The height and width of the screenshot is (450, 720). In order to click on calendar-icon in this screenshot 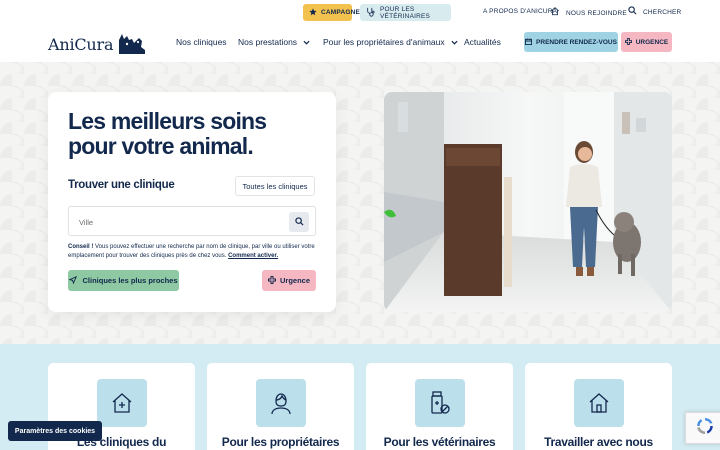, I will do `click(529, 42)`.